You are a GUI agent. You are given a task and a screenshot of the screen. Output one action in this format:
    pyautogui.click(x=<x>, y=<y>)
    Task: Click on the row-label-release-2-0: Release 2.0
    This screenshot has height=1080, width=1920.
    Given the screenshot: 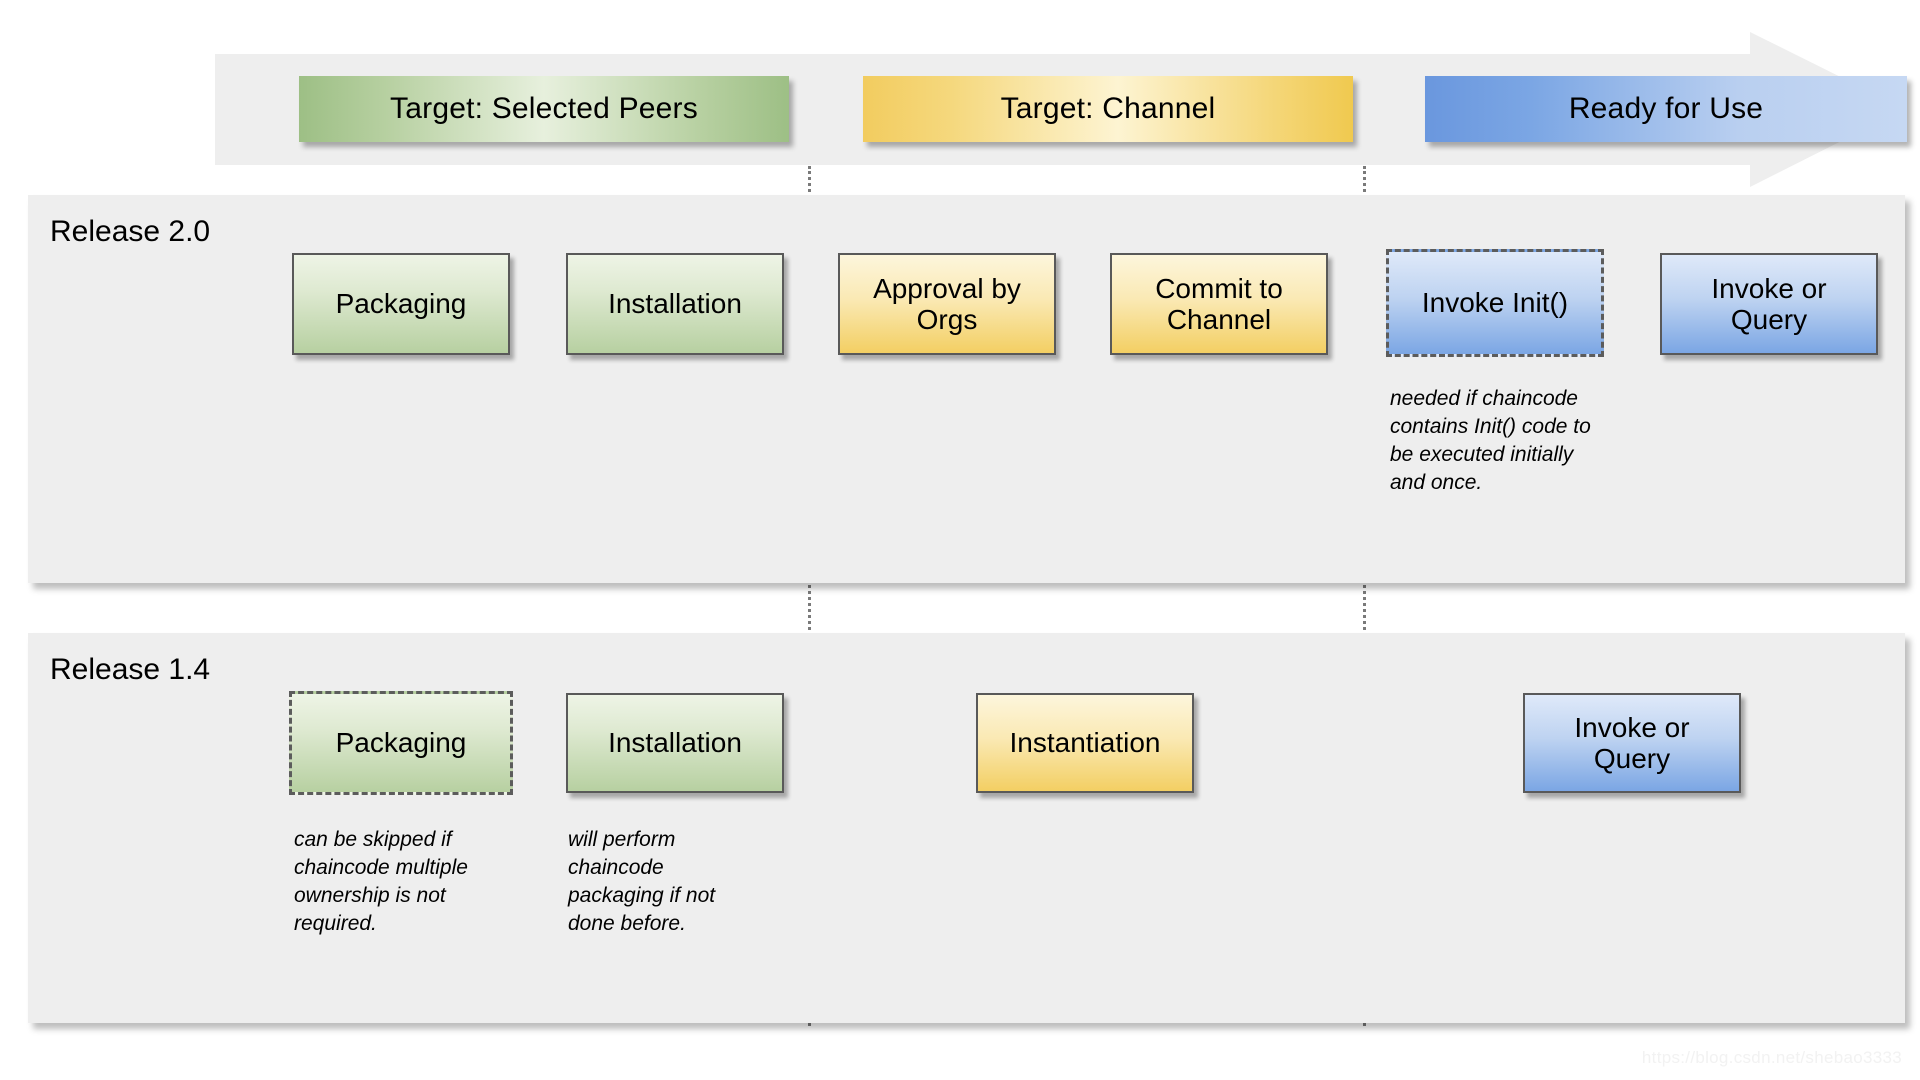 What is the action you would take?
    pyautogui.click(x=130, y=231)
    